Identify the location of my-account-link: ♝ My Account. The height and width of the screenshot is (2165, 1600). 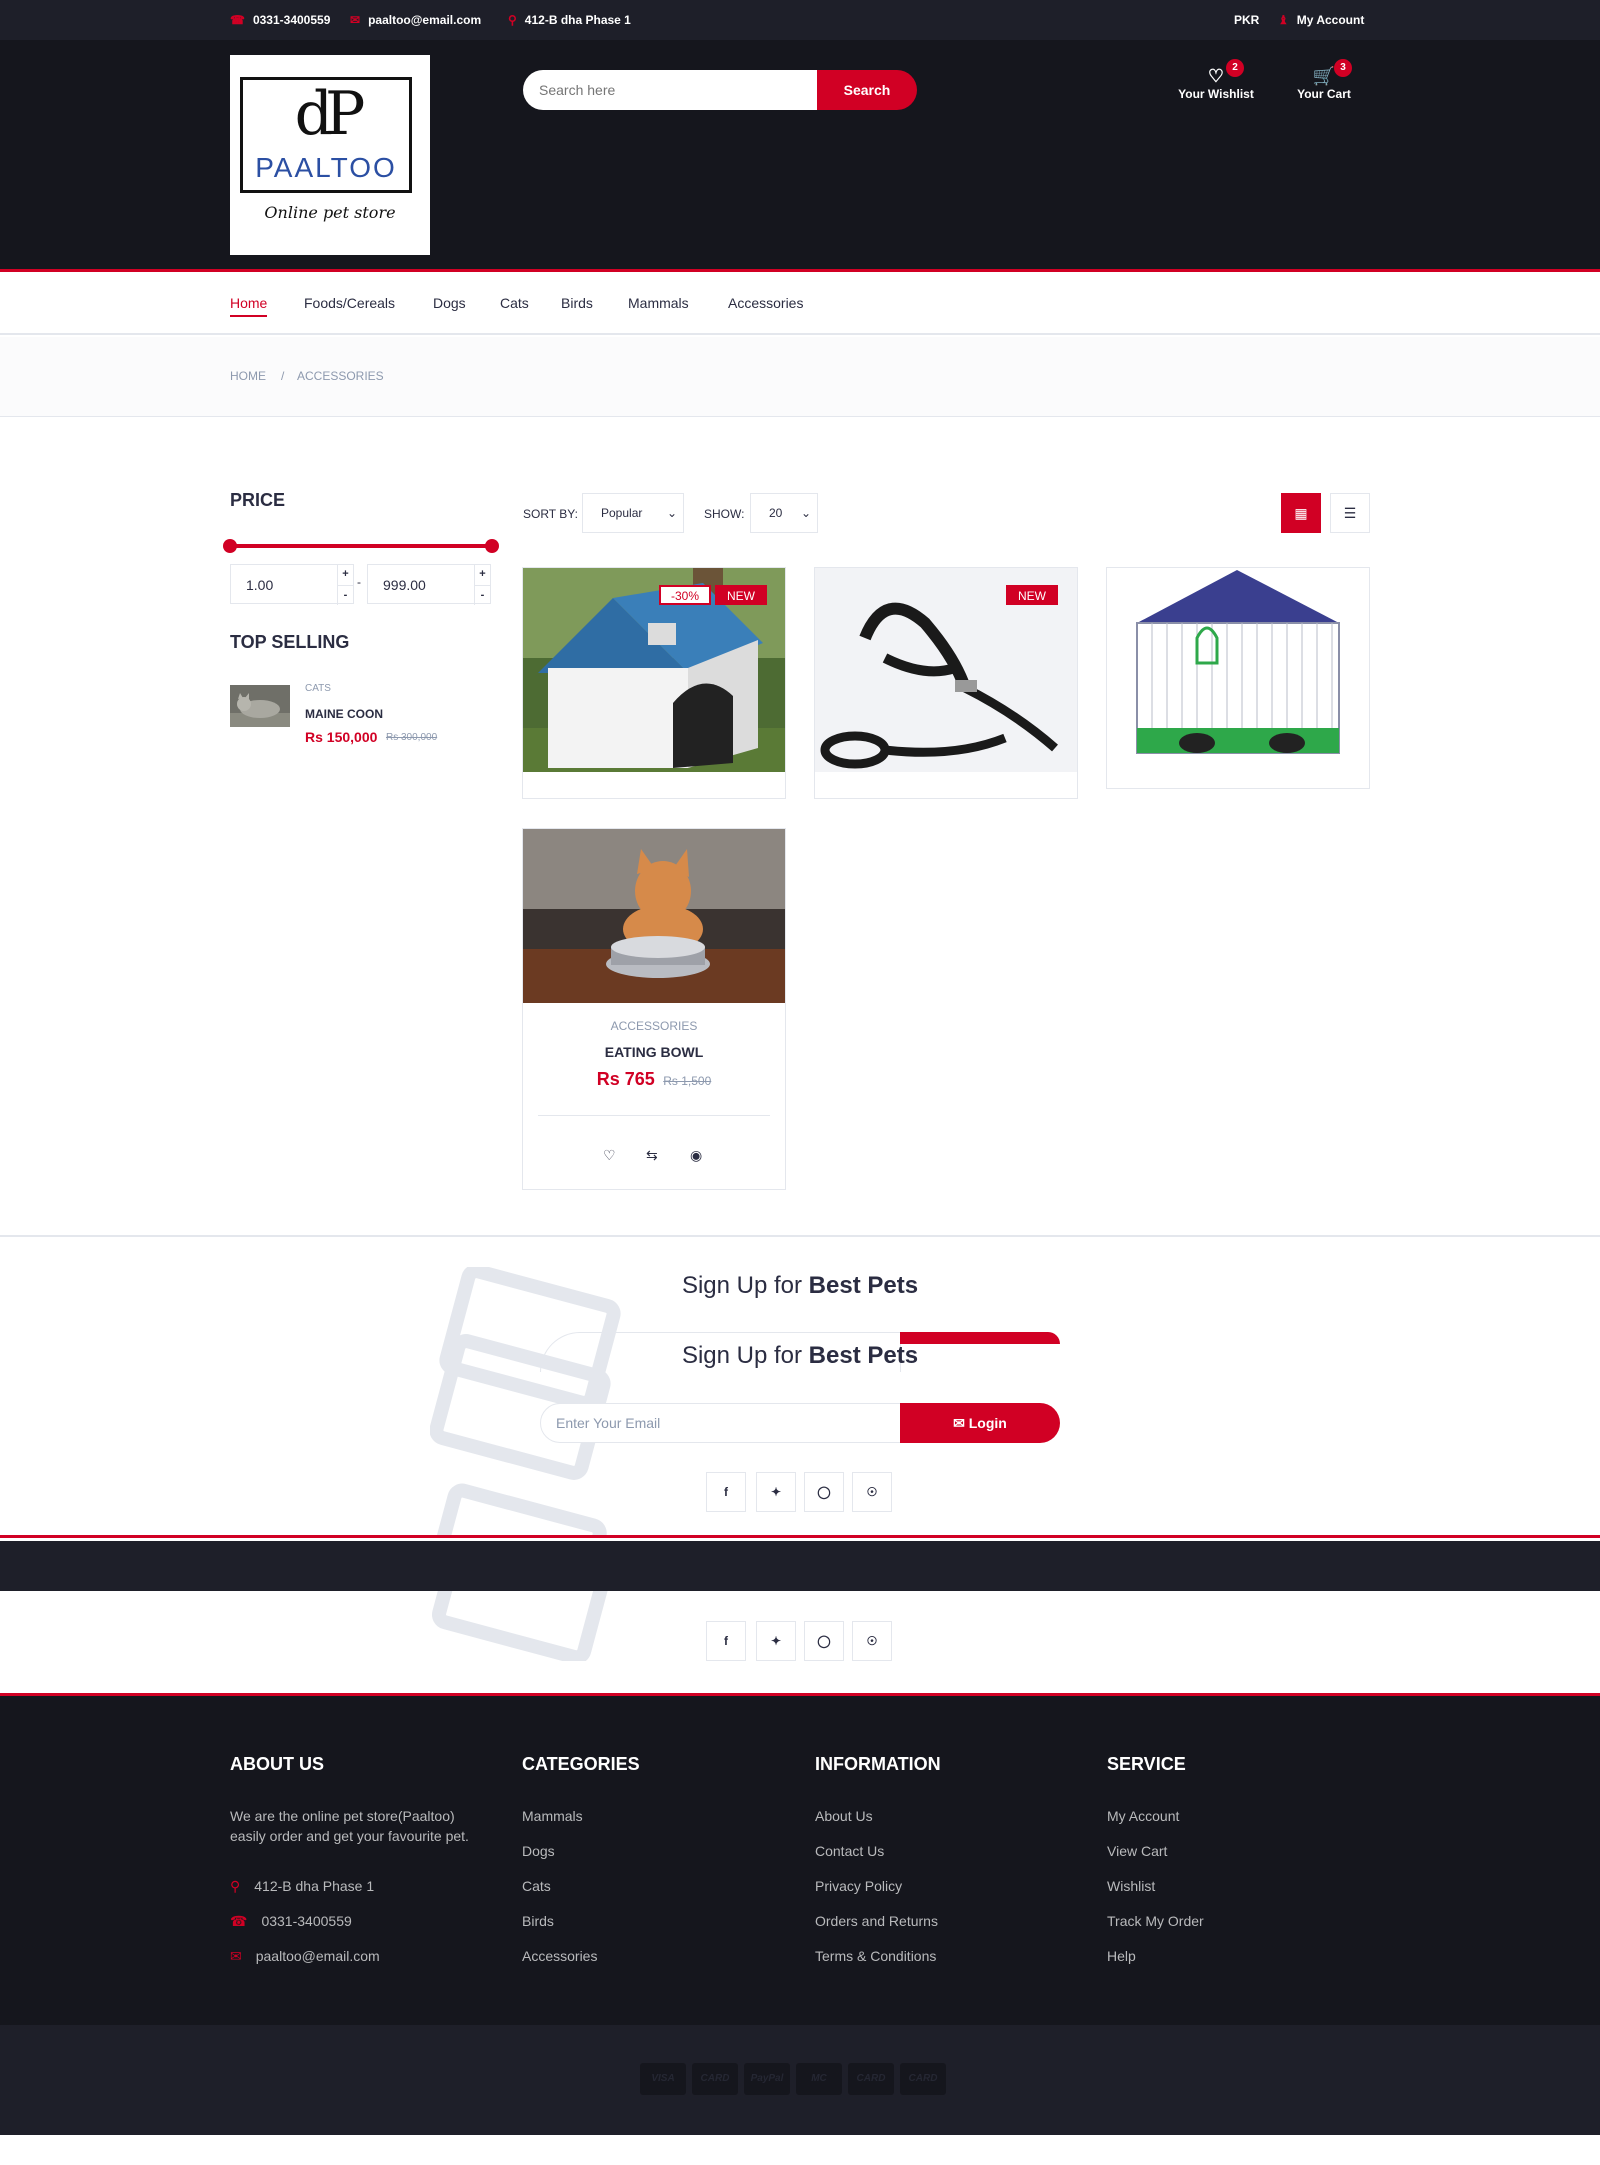
(1321, 20).